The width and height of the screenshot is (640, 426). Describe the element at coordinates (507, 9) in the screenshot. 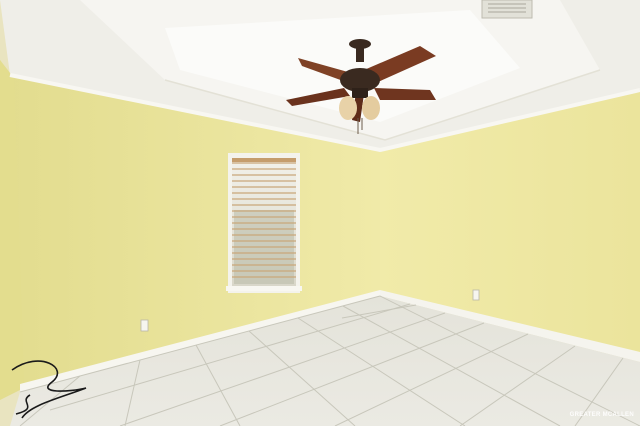

I see `ceiling-vent` at that location.